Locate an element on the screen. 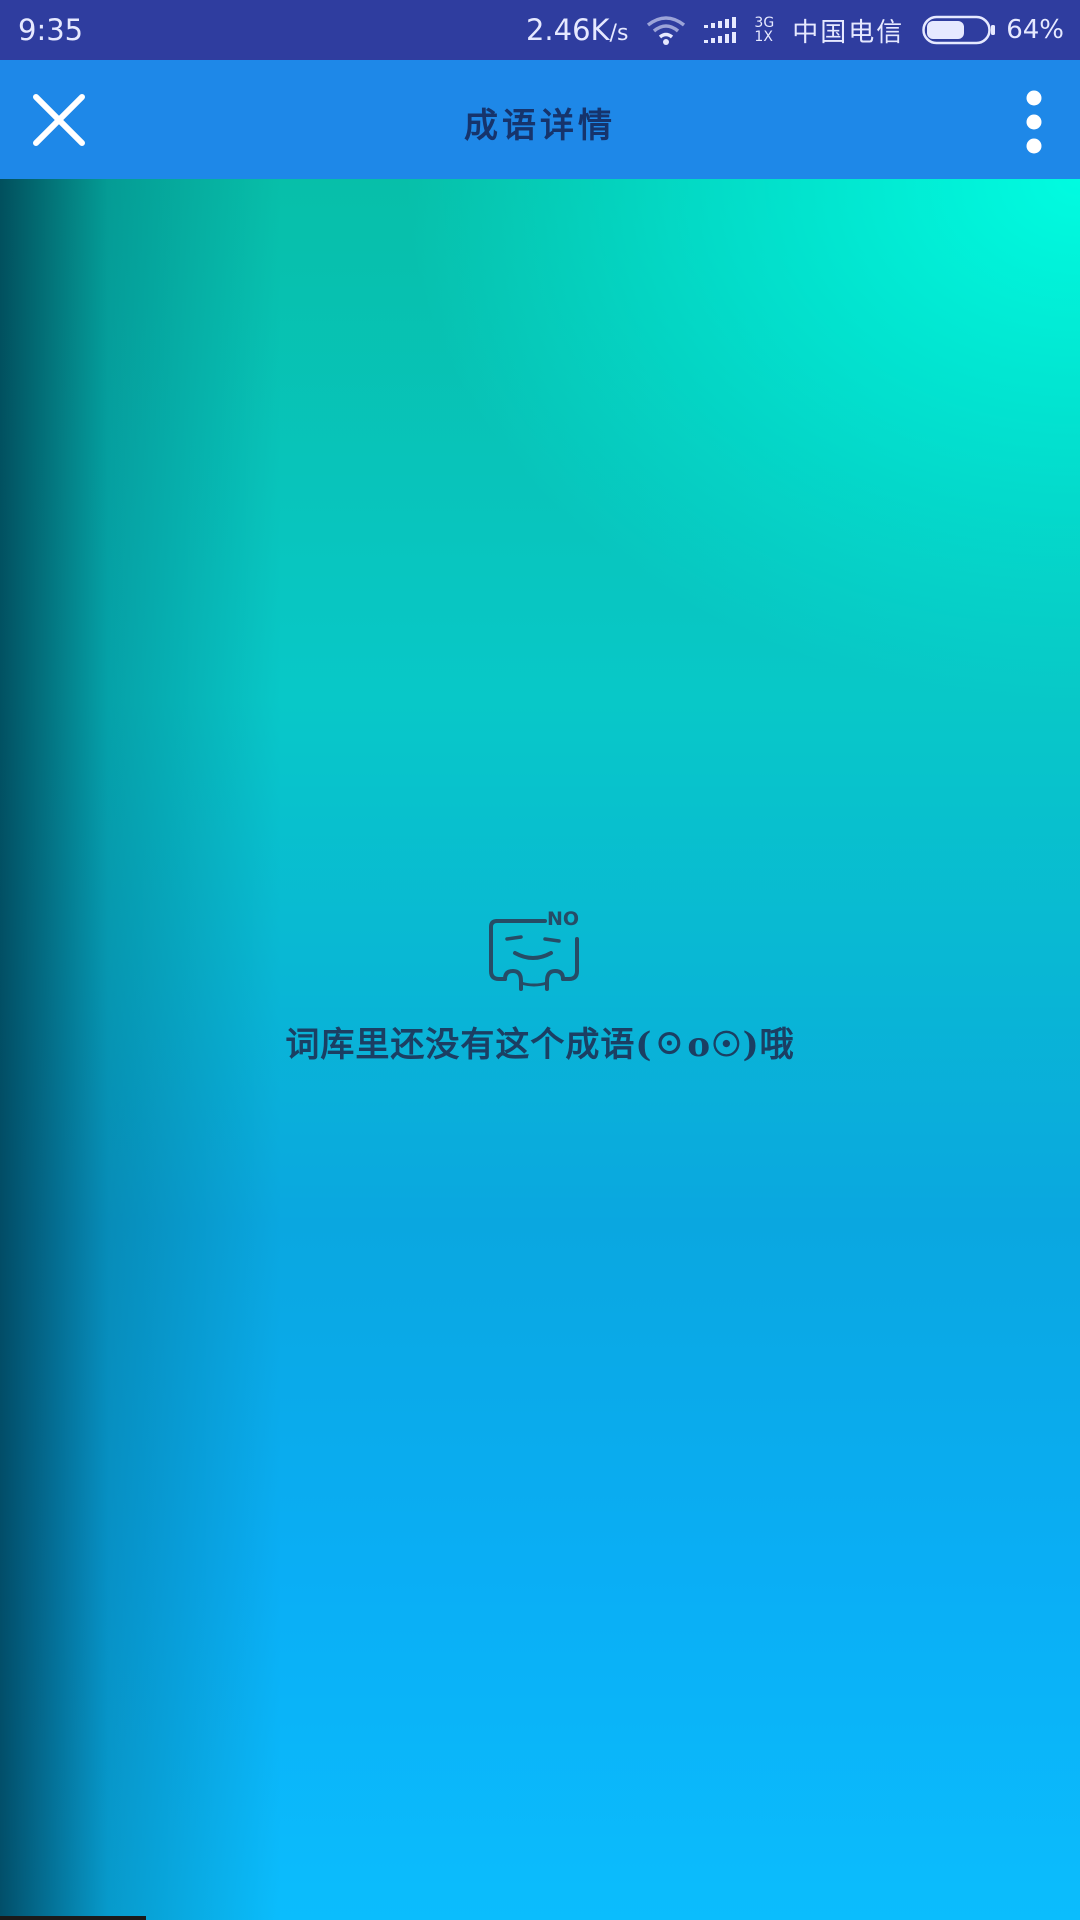 The width and height of the screenshot is (1080, 1920). network-type: 3G 1X is located at coordinates (764, 30).